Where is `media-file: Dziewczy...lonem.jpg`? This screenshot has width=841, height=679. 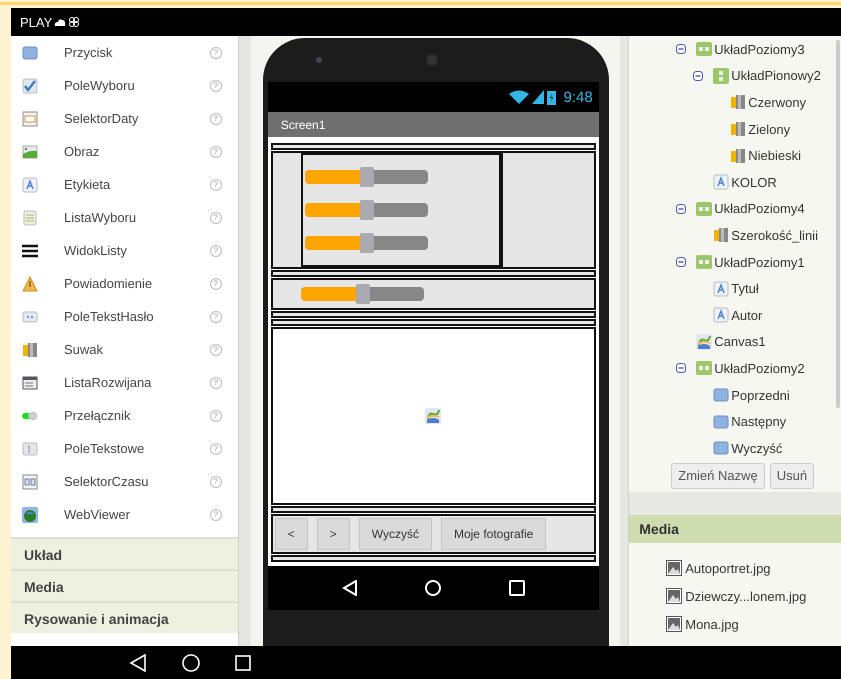 media-file: Dziewczy...lonem.jpg is located at coordinates (745, 596).